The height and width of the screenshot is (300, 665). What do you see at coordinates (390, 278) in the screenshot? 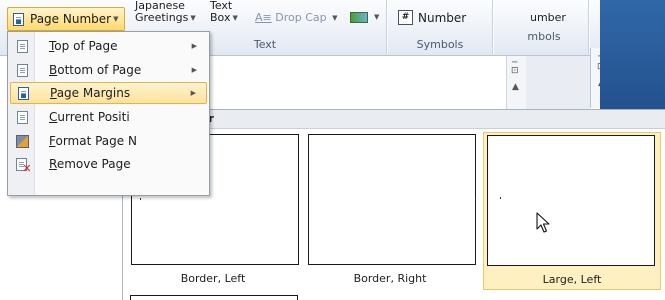
I see `gallery-item-caption: Border, Right` at bounding box center [390, 278].